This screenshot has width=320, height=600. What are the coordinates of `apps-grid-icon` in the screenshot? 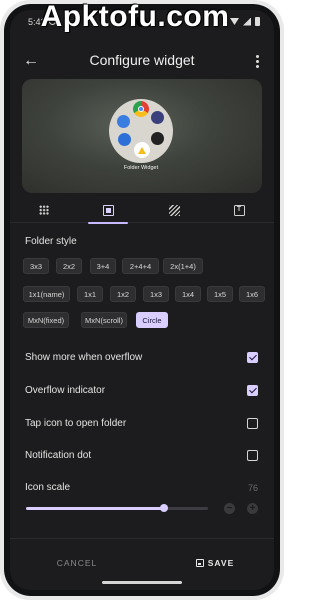 It's located at (157, 117).